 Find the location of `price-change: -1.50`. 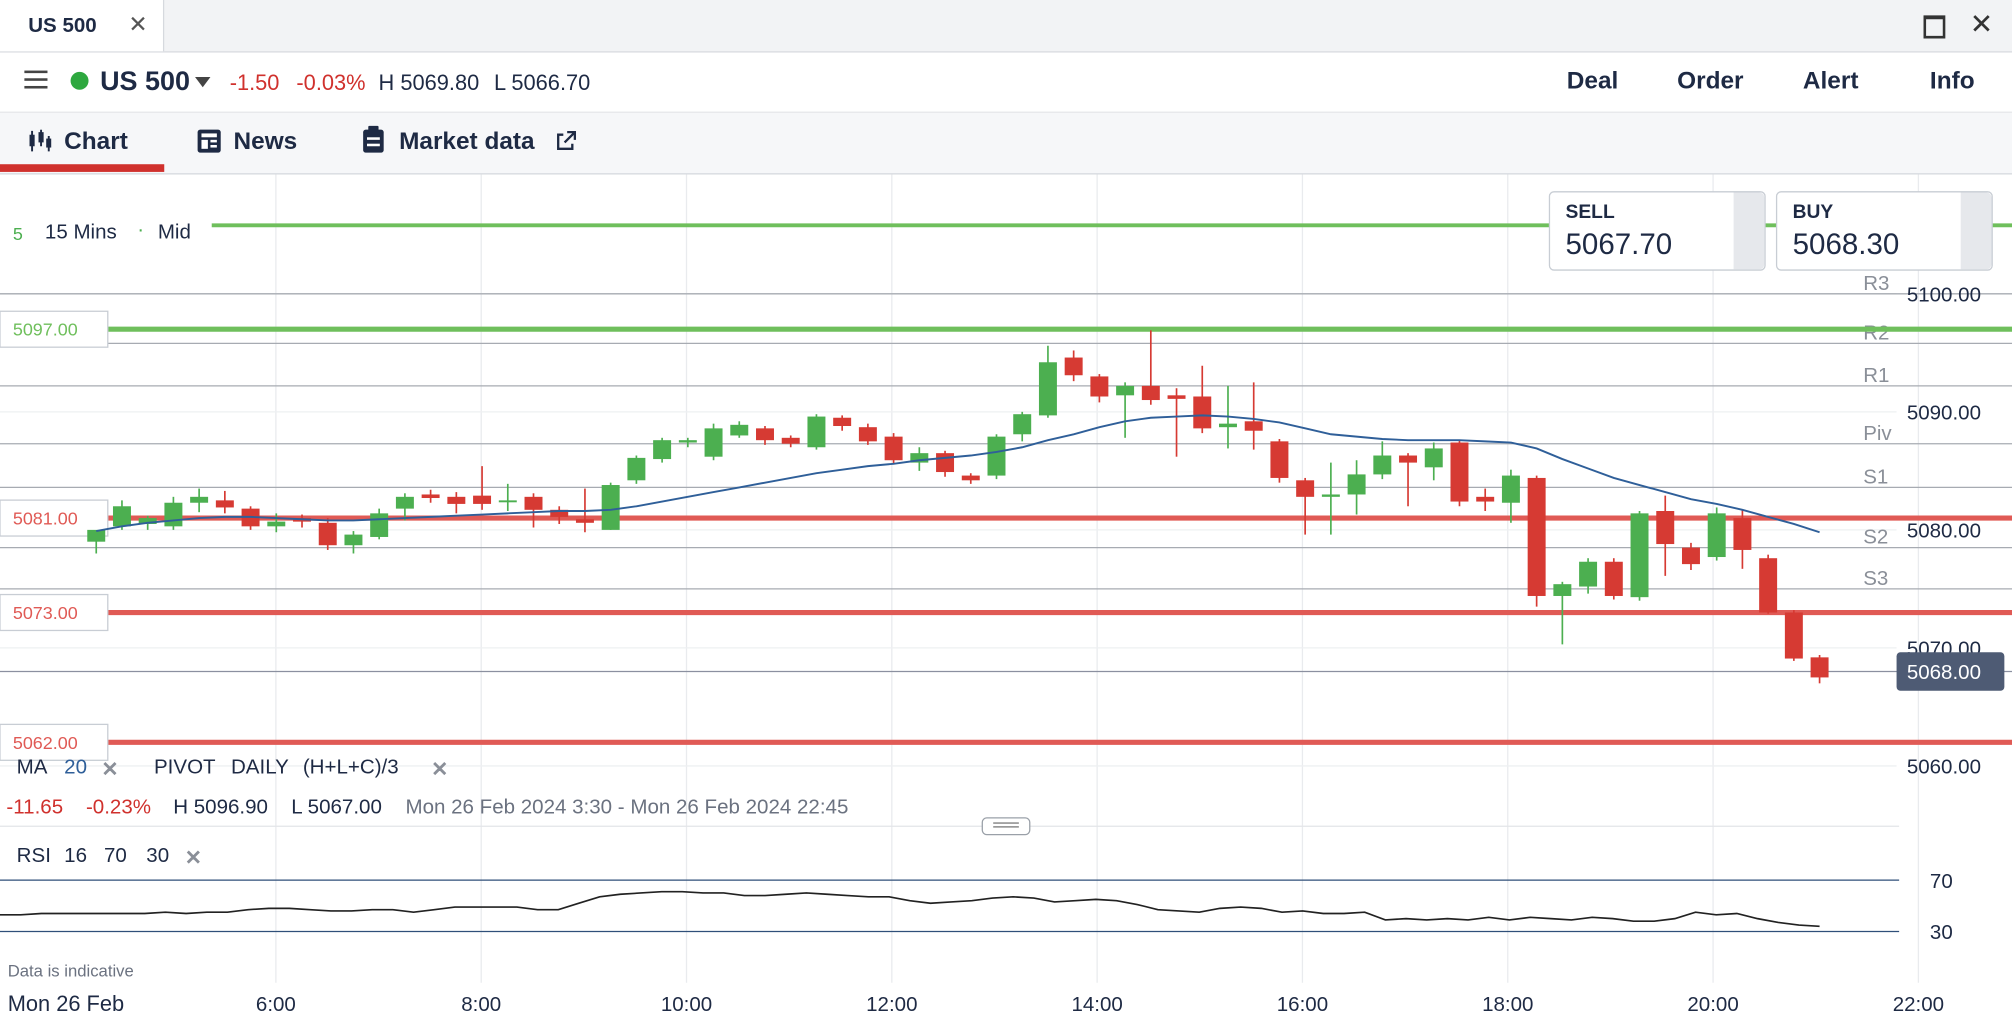

price-change: -1.50 is located at coordinates (254, 82).